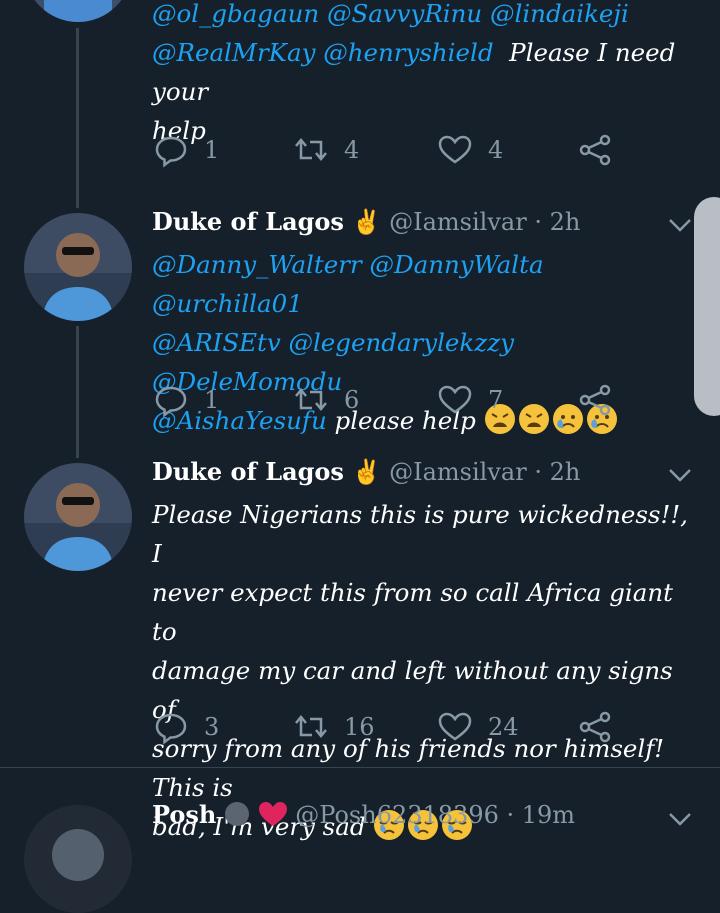 The width and height of the screenshot is (720, 913). What do you see at coordinates (707, 306) in the screenshot?
I see `scrollbar-thumb` at bounding box center [707, 306].